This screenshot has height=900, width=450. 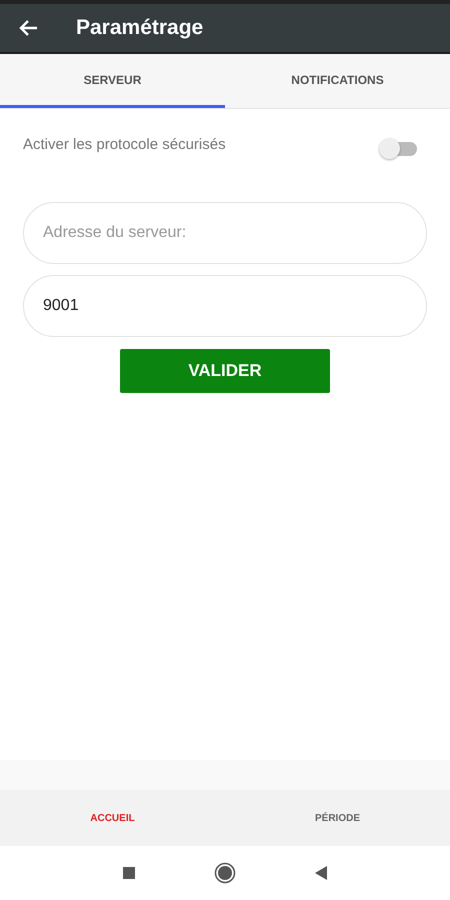 I want to click on toggle-label: Activer les protocole sécurisés, so click(x=124, y=144).